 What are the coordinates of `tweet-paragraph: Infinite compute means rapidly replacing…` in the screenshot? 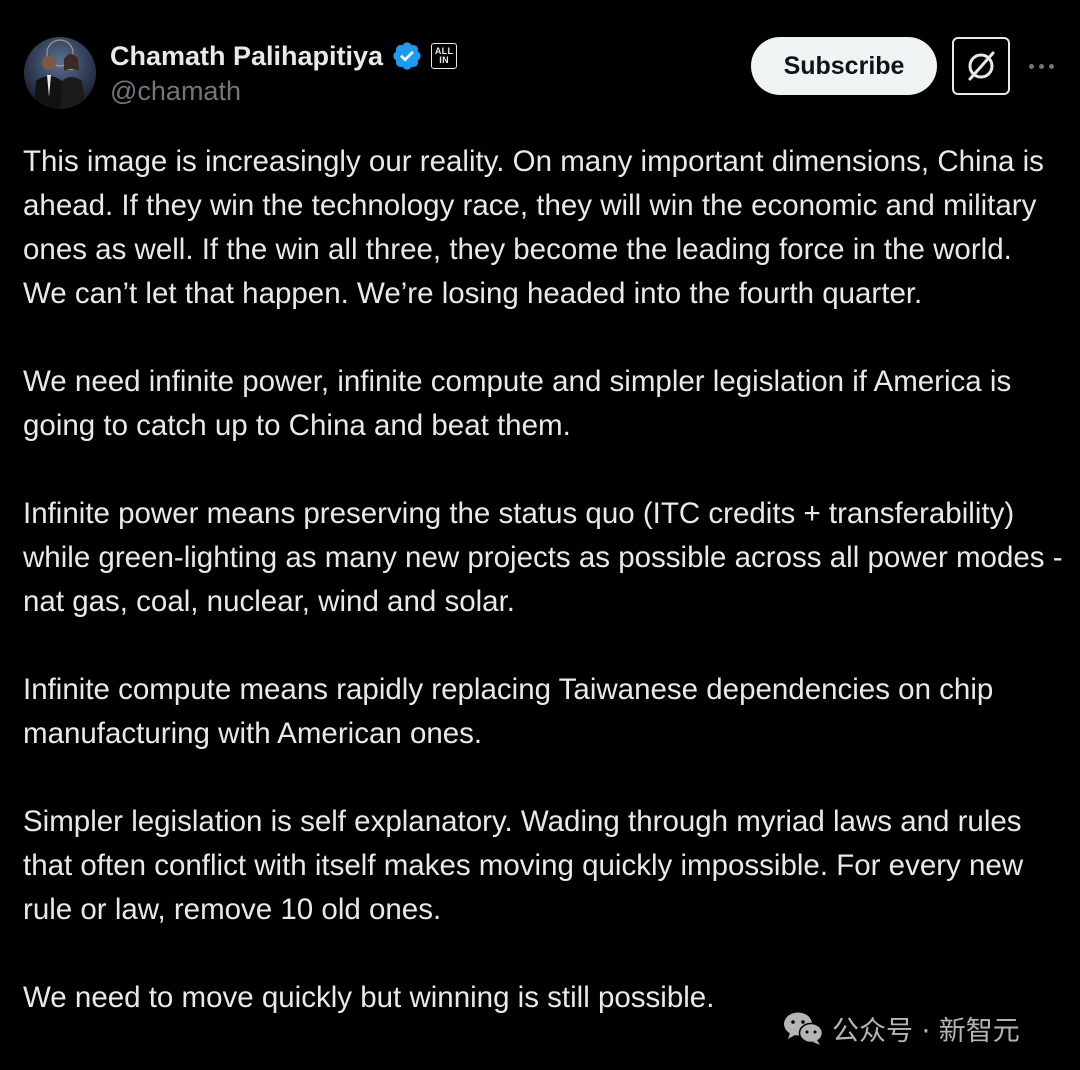 It's located at (508, 711).